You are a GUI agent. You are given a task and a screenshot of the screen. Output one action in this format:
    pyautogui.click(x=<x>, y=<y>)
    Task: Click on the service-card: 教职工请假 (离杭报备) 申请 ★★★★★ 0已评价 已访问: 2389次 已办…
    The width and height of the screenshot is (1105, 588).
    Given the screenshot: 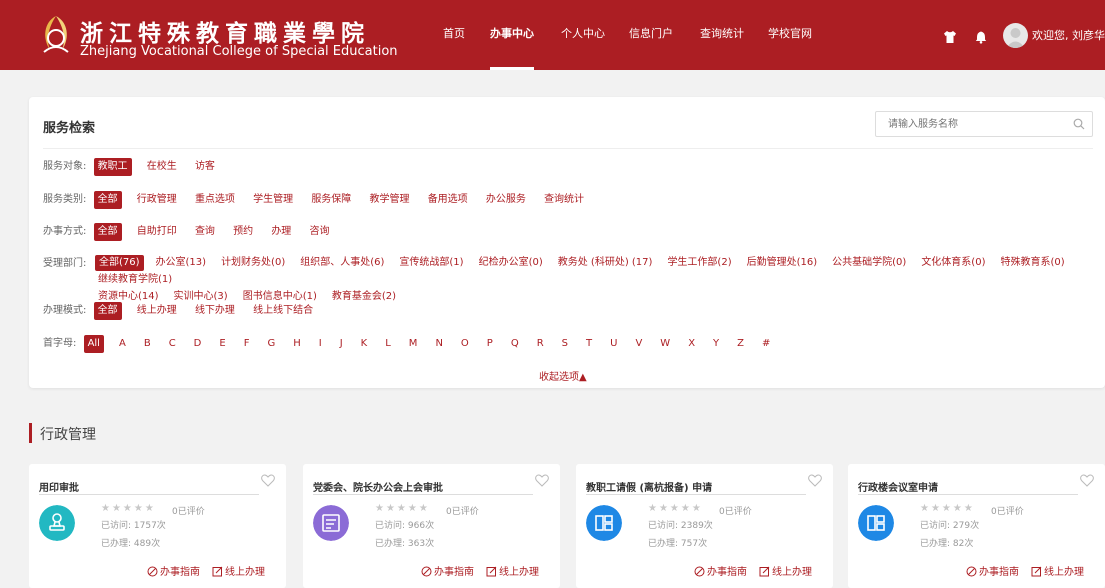 What is the action you would take?
    pyautogui.click(x=704, y=526)
    